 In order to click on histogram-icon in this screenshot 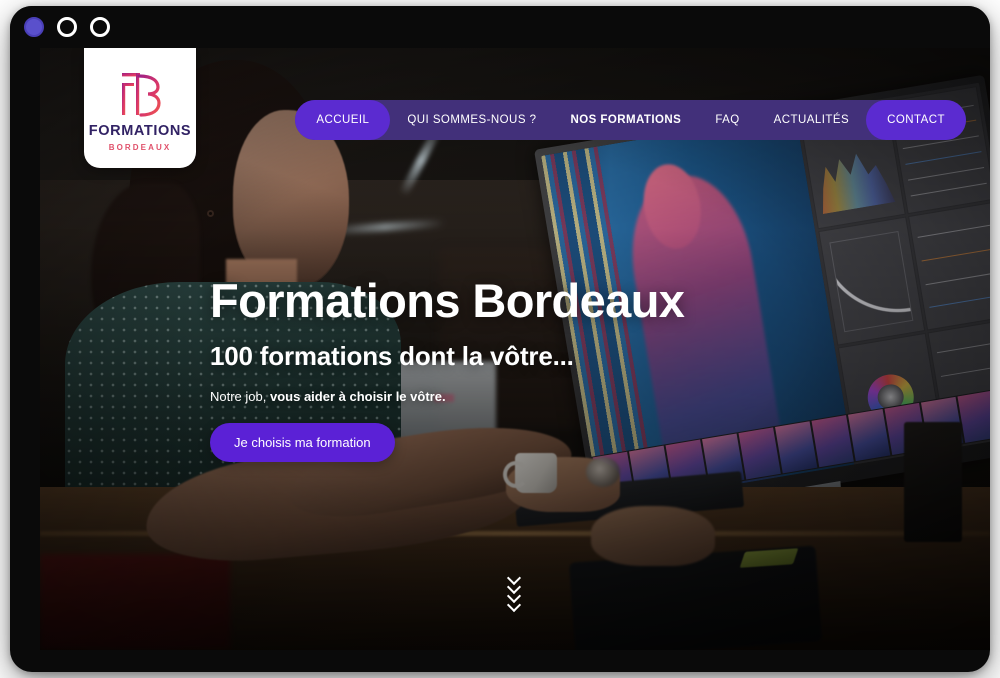, I will do `click(853, 175)`.